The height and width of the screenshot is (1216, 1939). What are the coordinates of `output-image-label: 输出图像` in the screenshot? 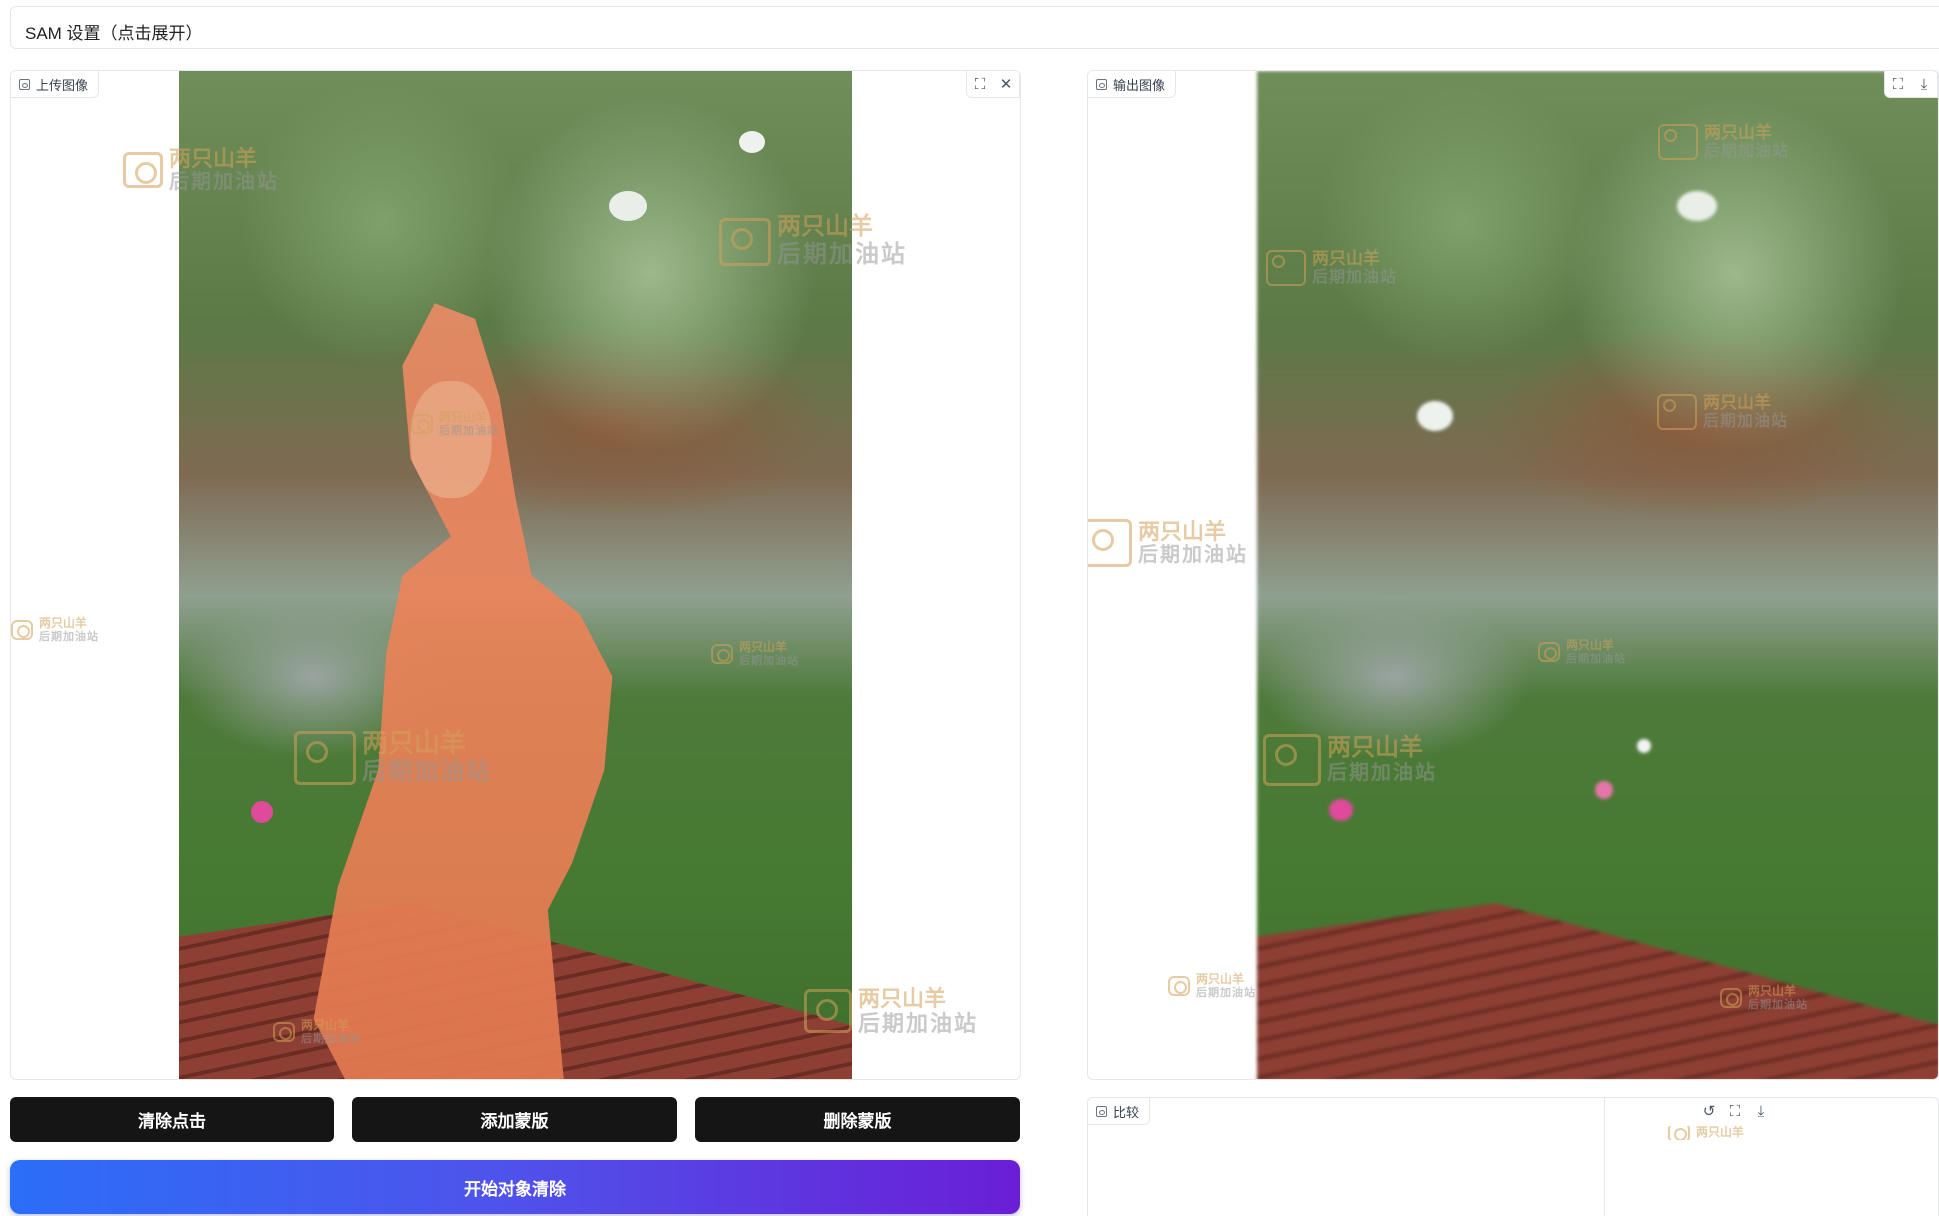 It's located at (1132, 84).